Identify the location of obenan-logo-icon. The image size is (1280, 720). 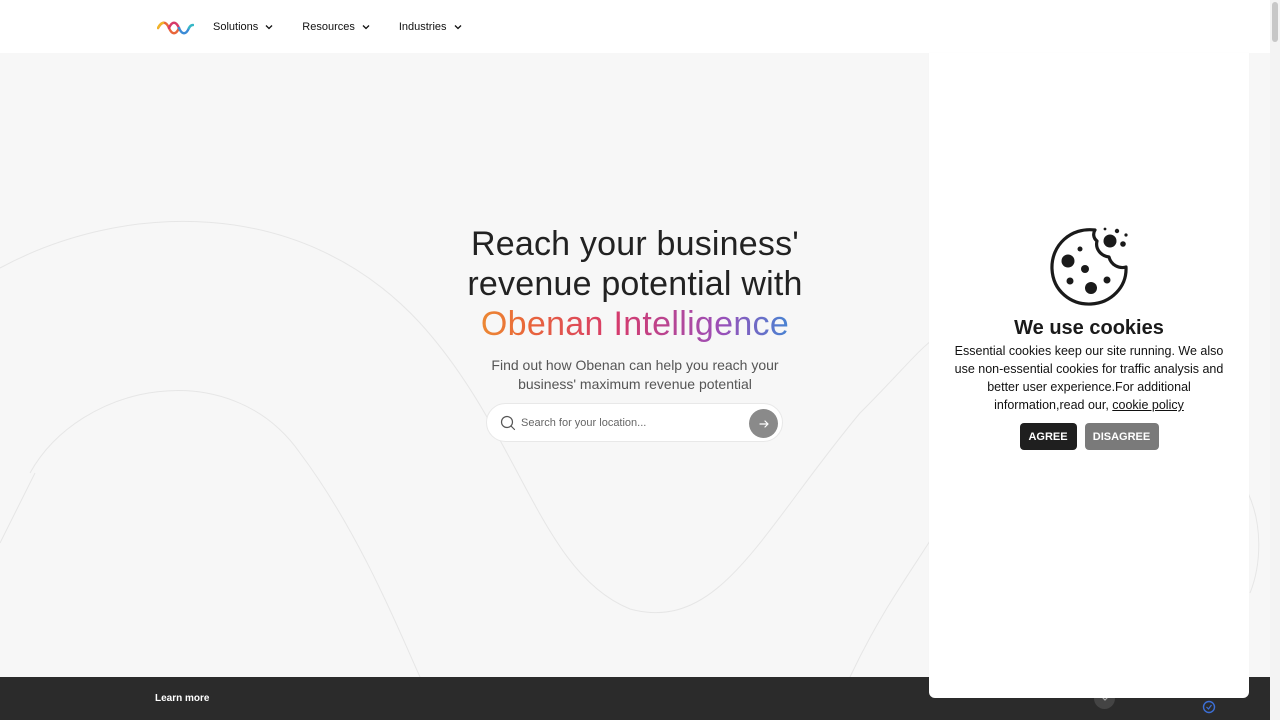
(175, 27).